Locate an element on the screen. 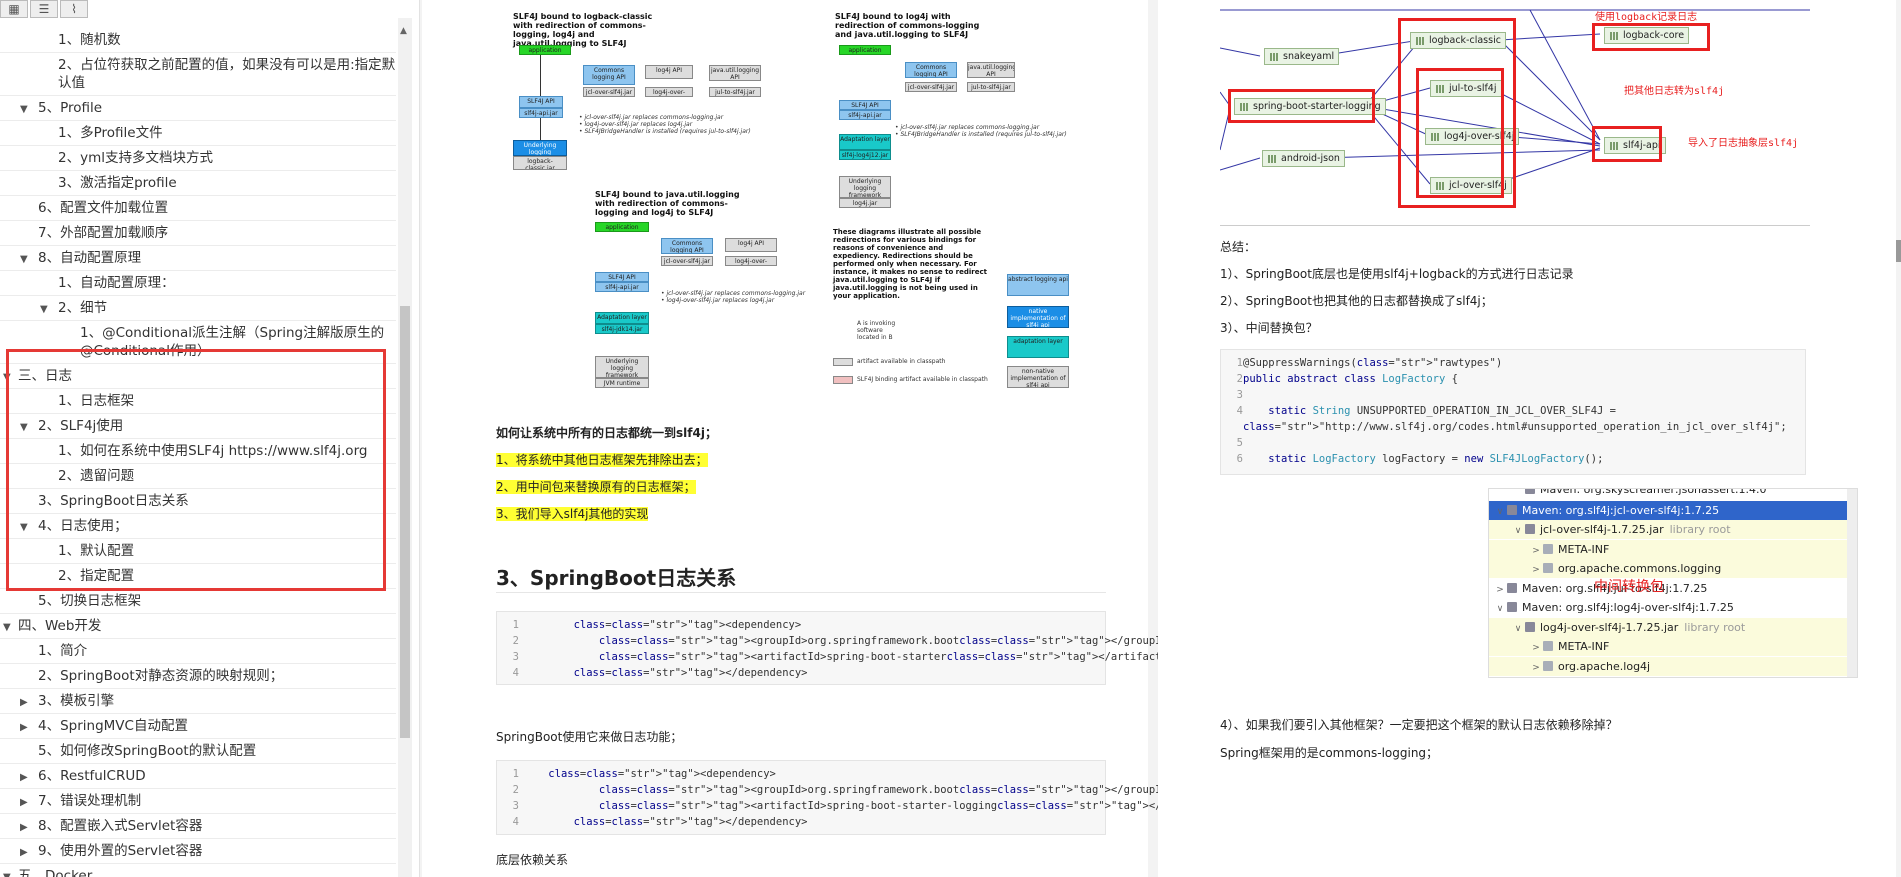 The height and width of the screenshot is (877, 1901). toc-item: ▼2、SLF4j使用 is located at coordinates (198, 426).